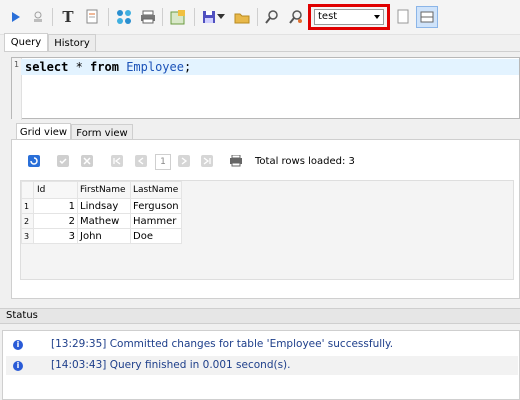 This screenshot has width=520, height=400. I want to click on query-semicolon: ;, so click(187, 67).